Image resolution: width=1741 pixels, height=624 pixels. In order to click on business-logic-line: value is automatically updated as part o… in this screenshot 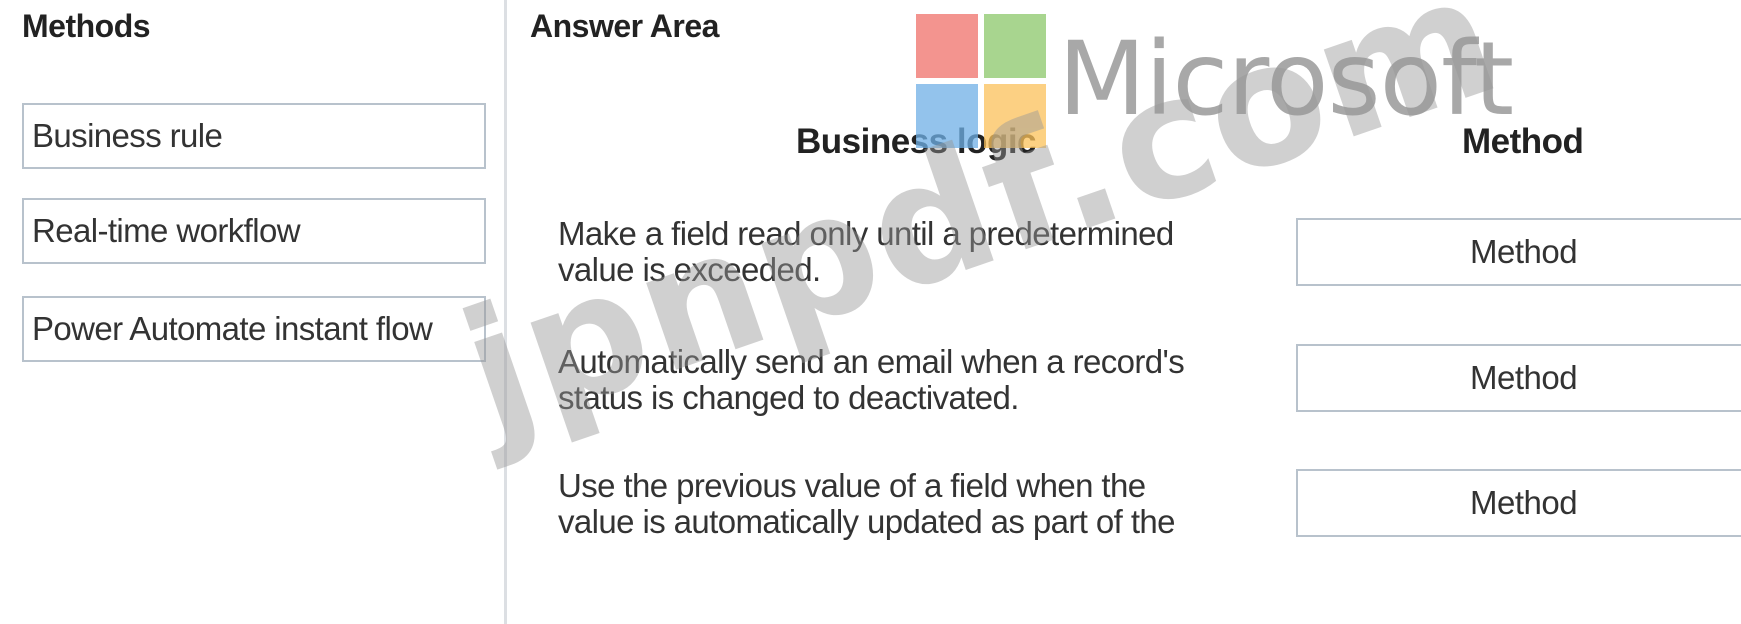, I will do `click(866, 521)`.